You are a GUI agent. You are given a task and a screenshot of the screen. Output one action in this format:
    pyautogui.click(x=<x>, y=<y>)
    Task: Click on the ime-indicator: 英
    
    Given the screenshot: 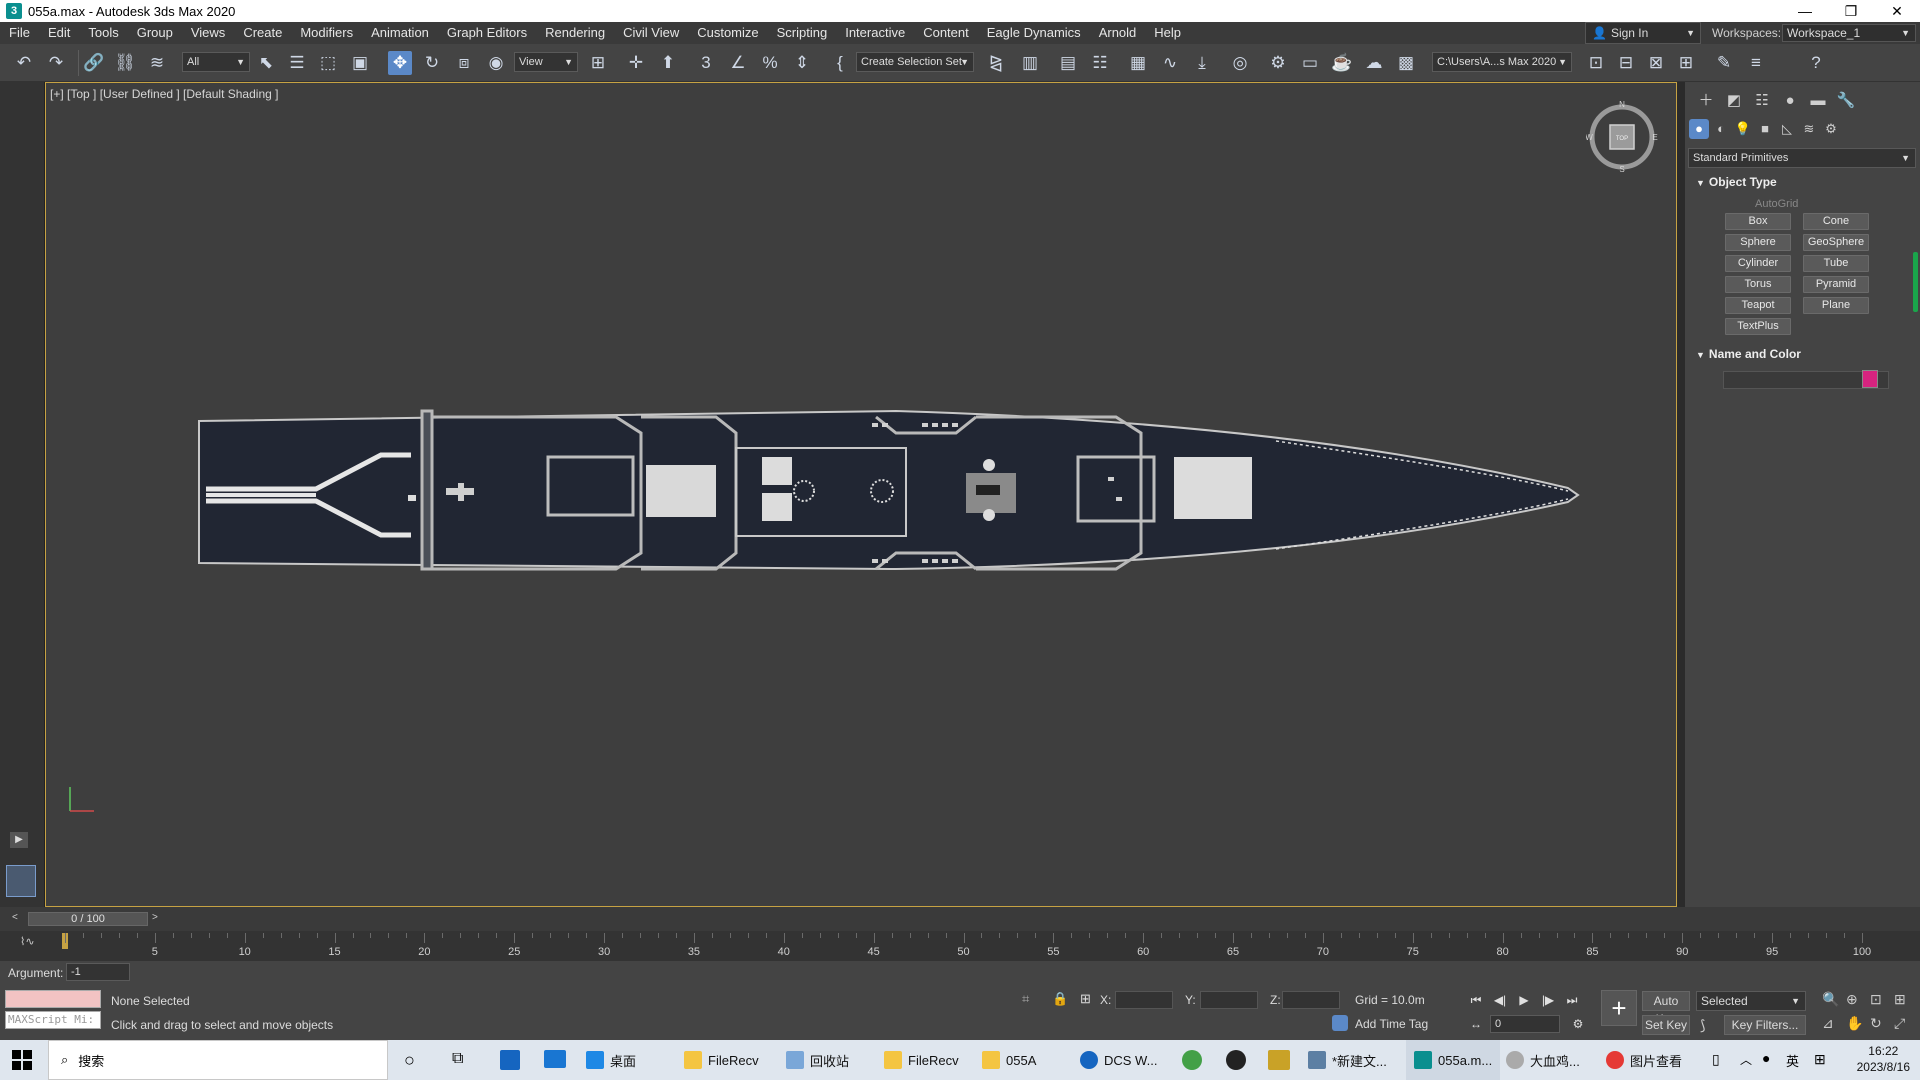 What is the action you would take?
    pyautogui.click(x=1792, y=1060)
    